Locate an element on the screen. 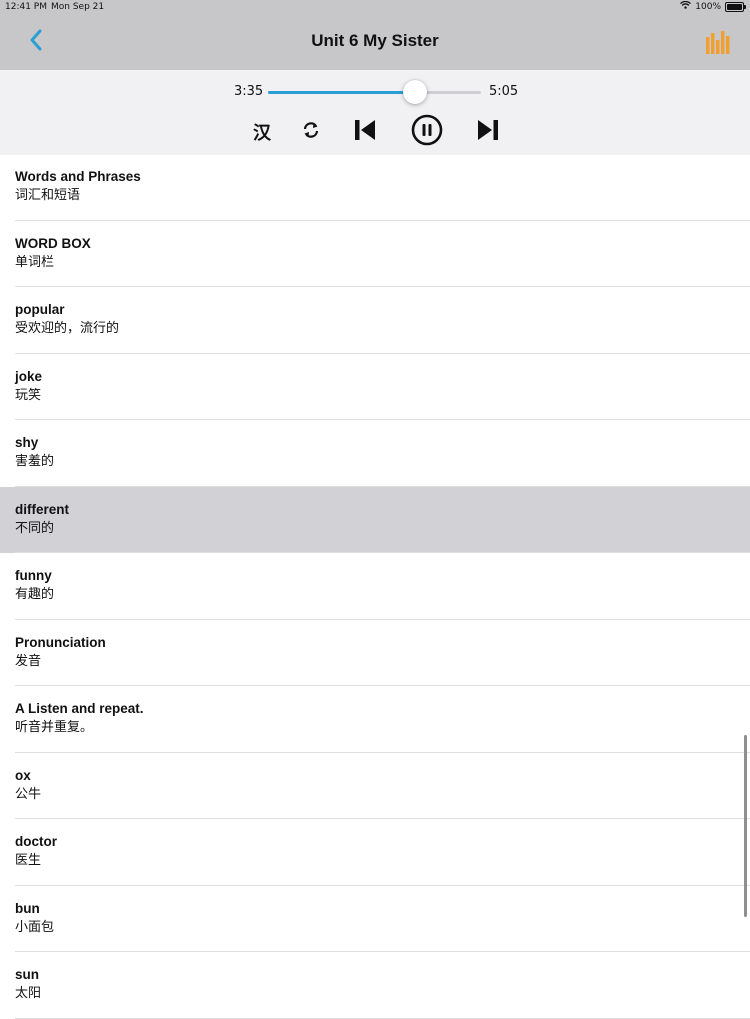 The width and height of the screenshot is (750, 1019). status-bar: 12:41 PM Mon Sep 21 100% is located at coordinates (375, 7).